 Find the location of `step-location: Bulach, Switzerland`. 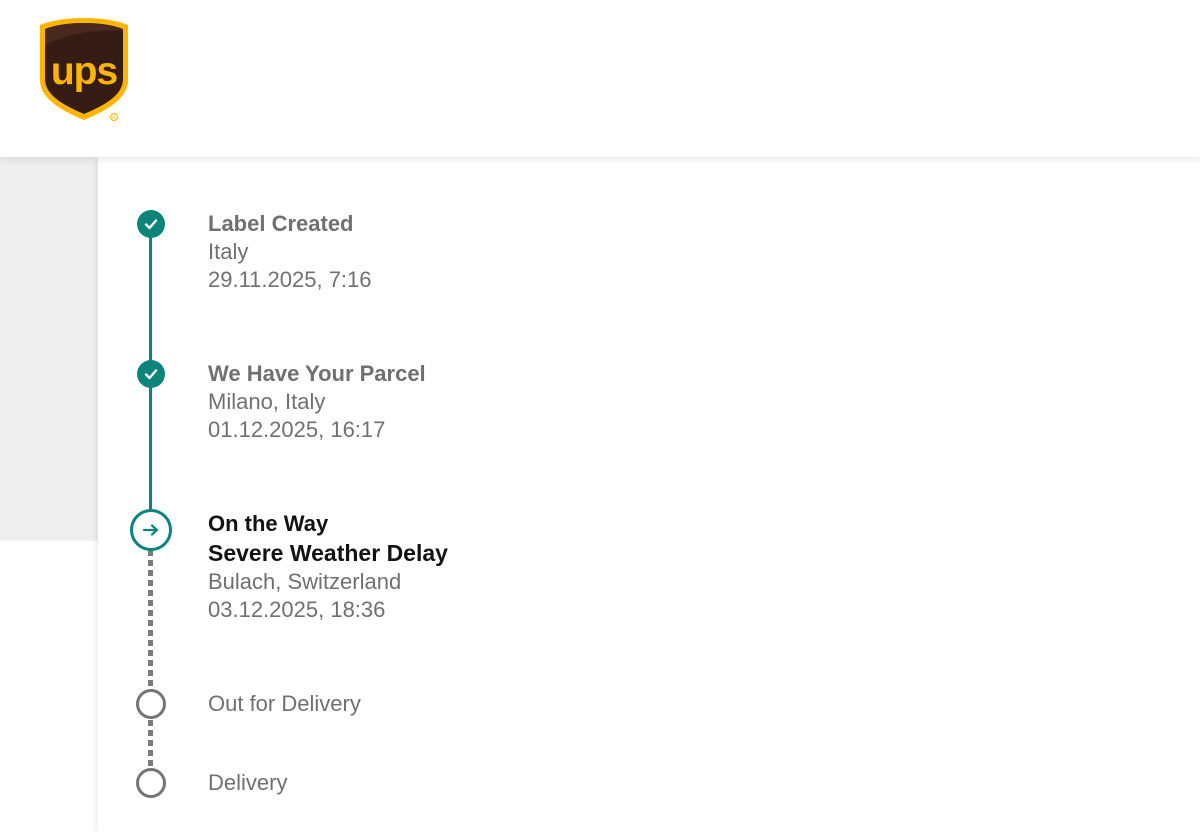

step-location: Bulach, Switzerland is located at coordinates (305, 581).